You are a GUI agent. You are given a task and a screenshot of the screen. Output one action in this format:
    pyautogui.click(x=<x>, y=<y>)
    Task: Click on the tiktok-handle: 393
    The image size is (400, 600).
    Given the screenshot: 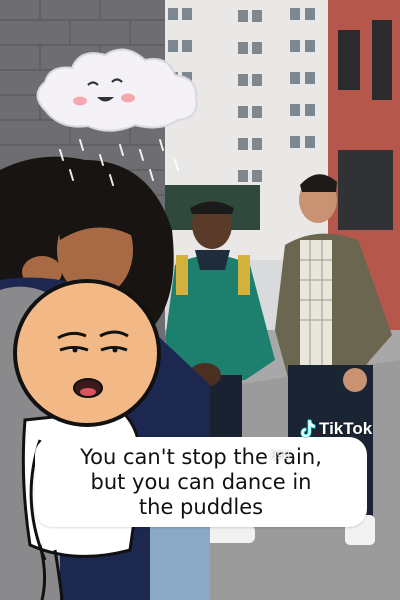 What is the action you would take?
    pyautogui.click(x=280, y=455)
    